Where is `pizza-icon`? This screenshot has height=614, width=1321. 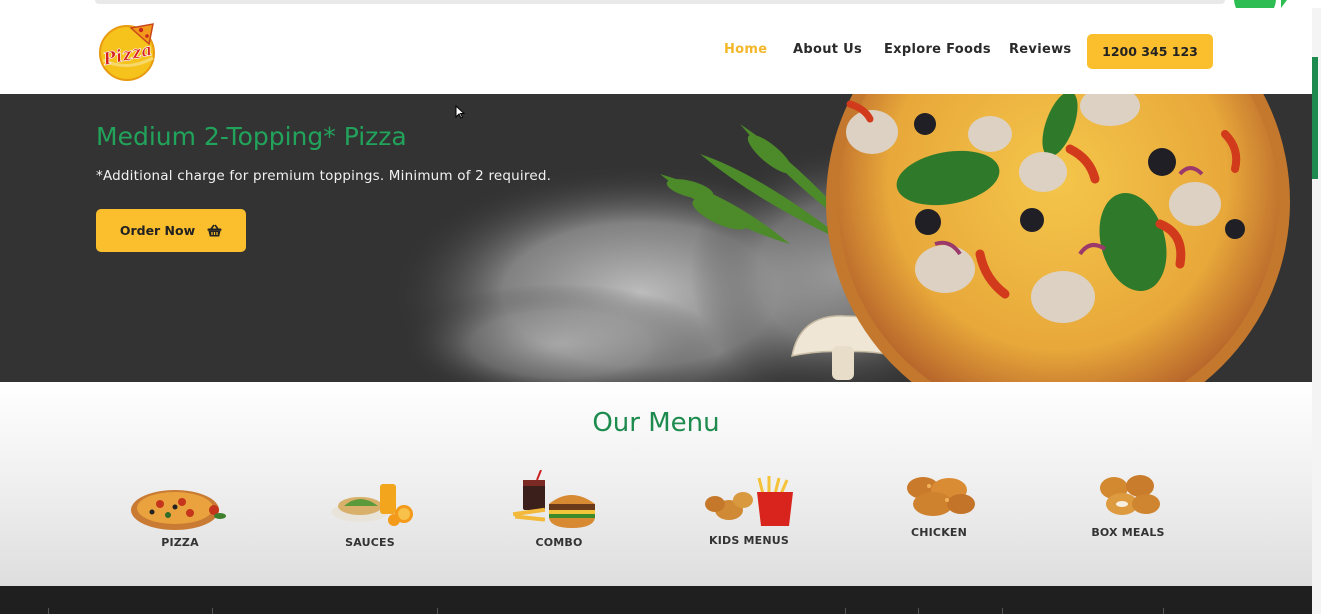 pizza-icon is located at coordinates (178, 510).